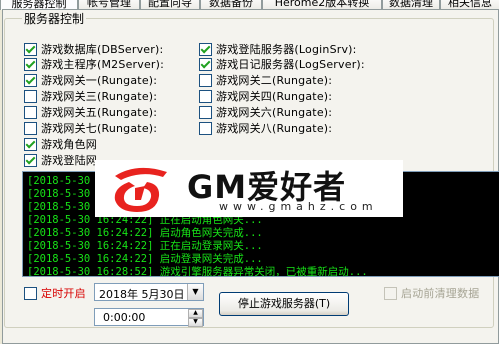 This screenshot has height=344, width=499. What do you see at coordinates (195, 322) in the screenshot?
I see `spin-down-icon: ▼` at bounding box center [195, 322].